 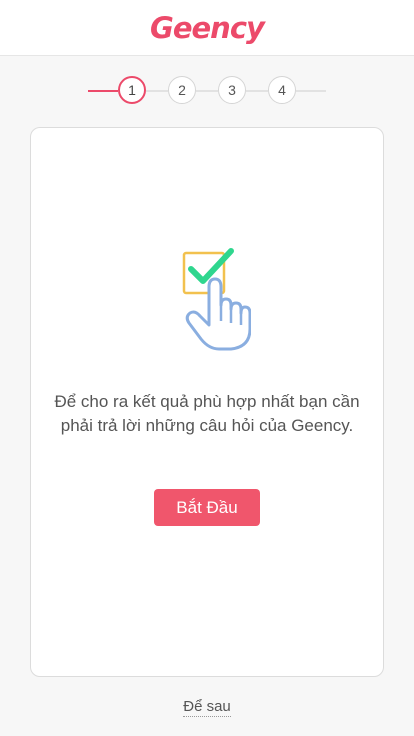 What do you see at coordinates (182, 90) in the screenshot?
I see `step-2: 2` at bounding box center [182, 90].